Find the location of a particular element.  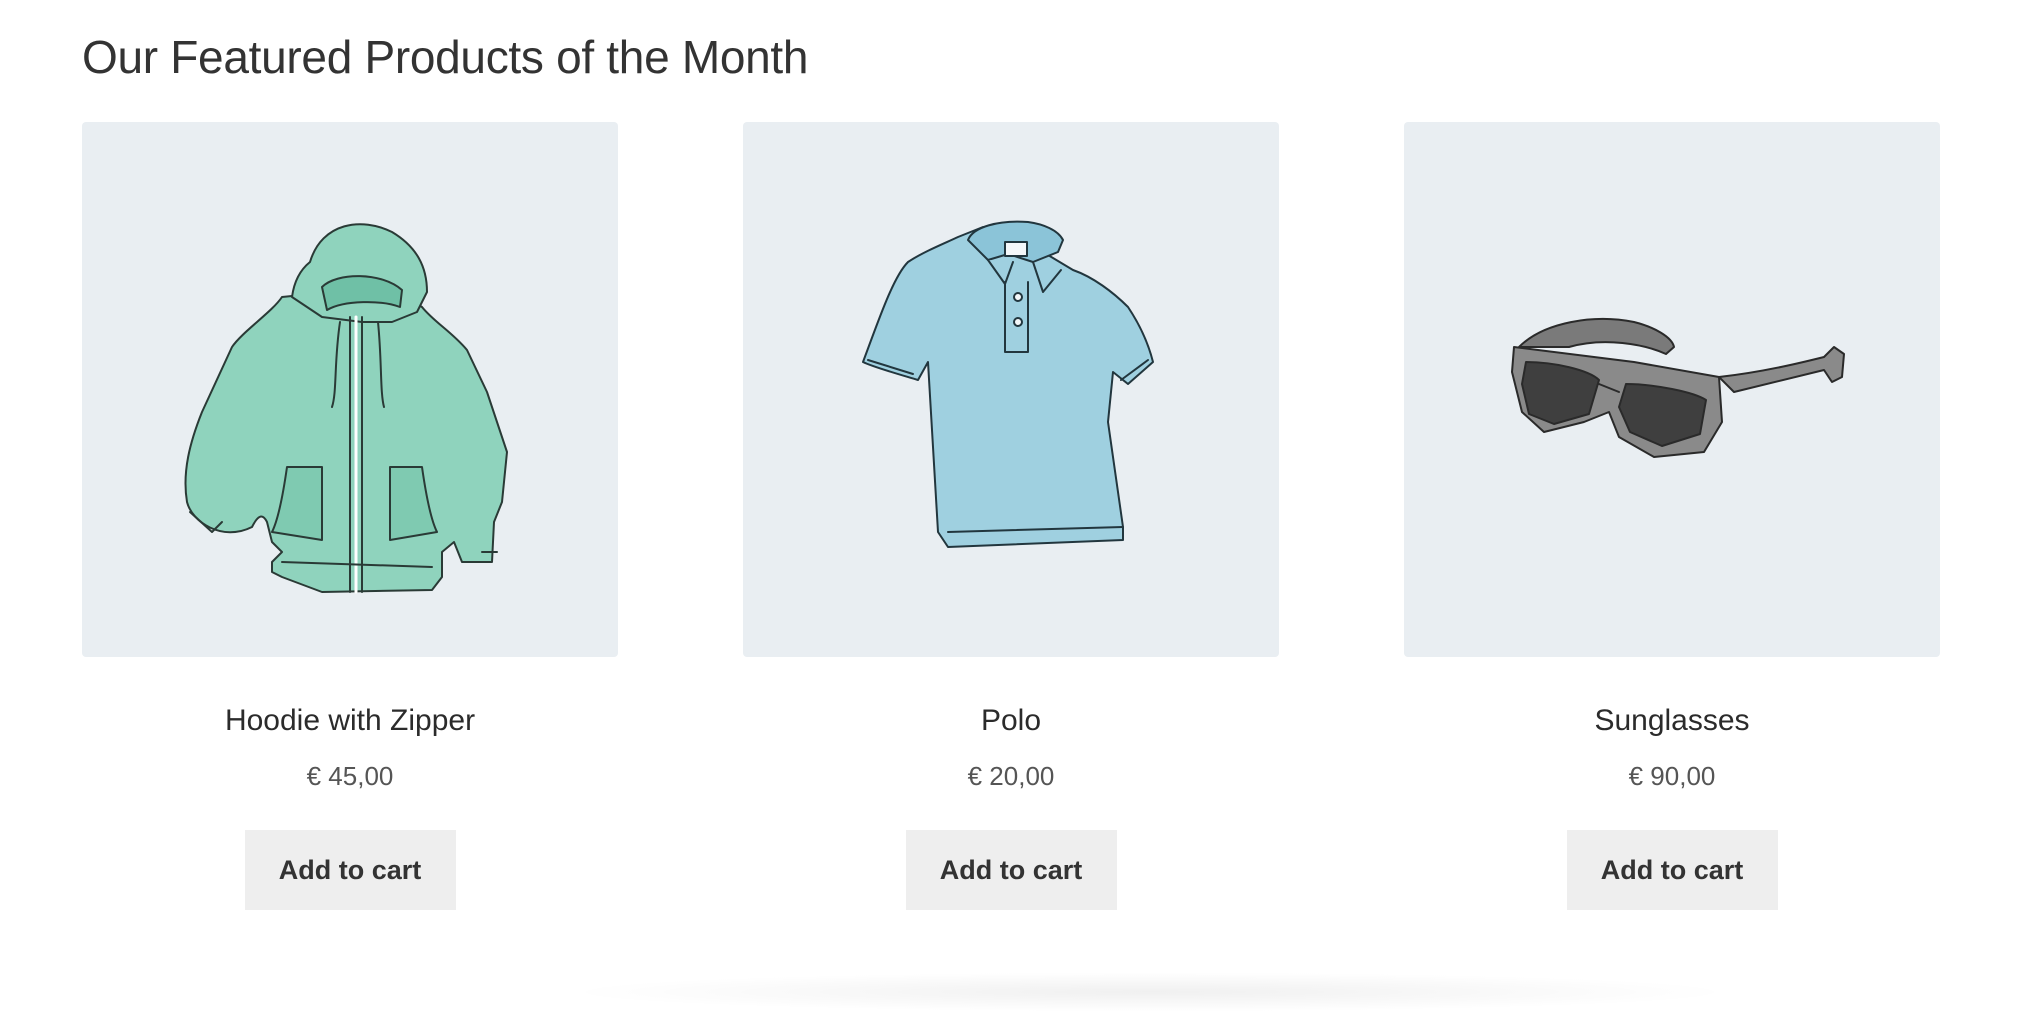

product-name: Sunglasses is located at coordinates (1672, 721).